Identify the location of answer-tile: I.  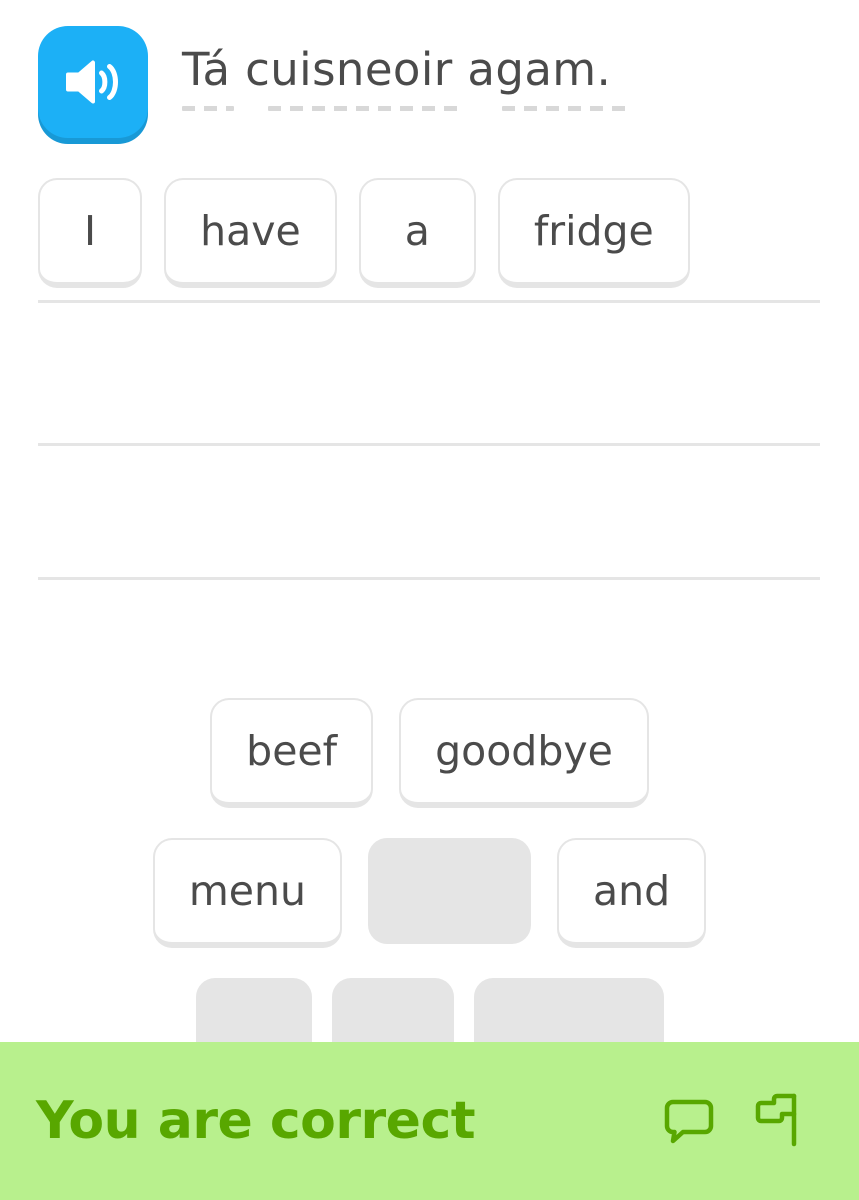
(90, 233).